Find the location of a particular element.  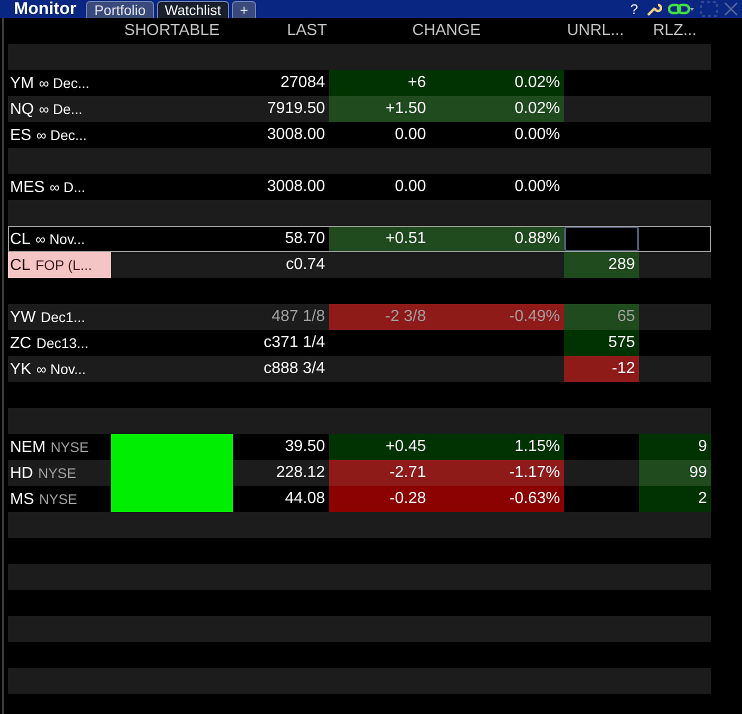

ticker-symbol: YK is located at coordinates (21, 370).